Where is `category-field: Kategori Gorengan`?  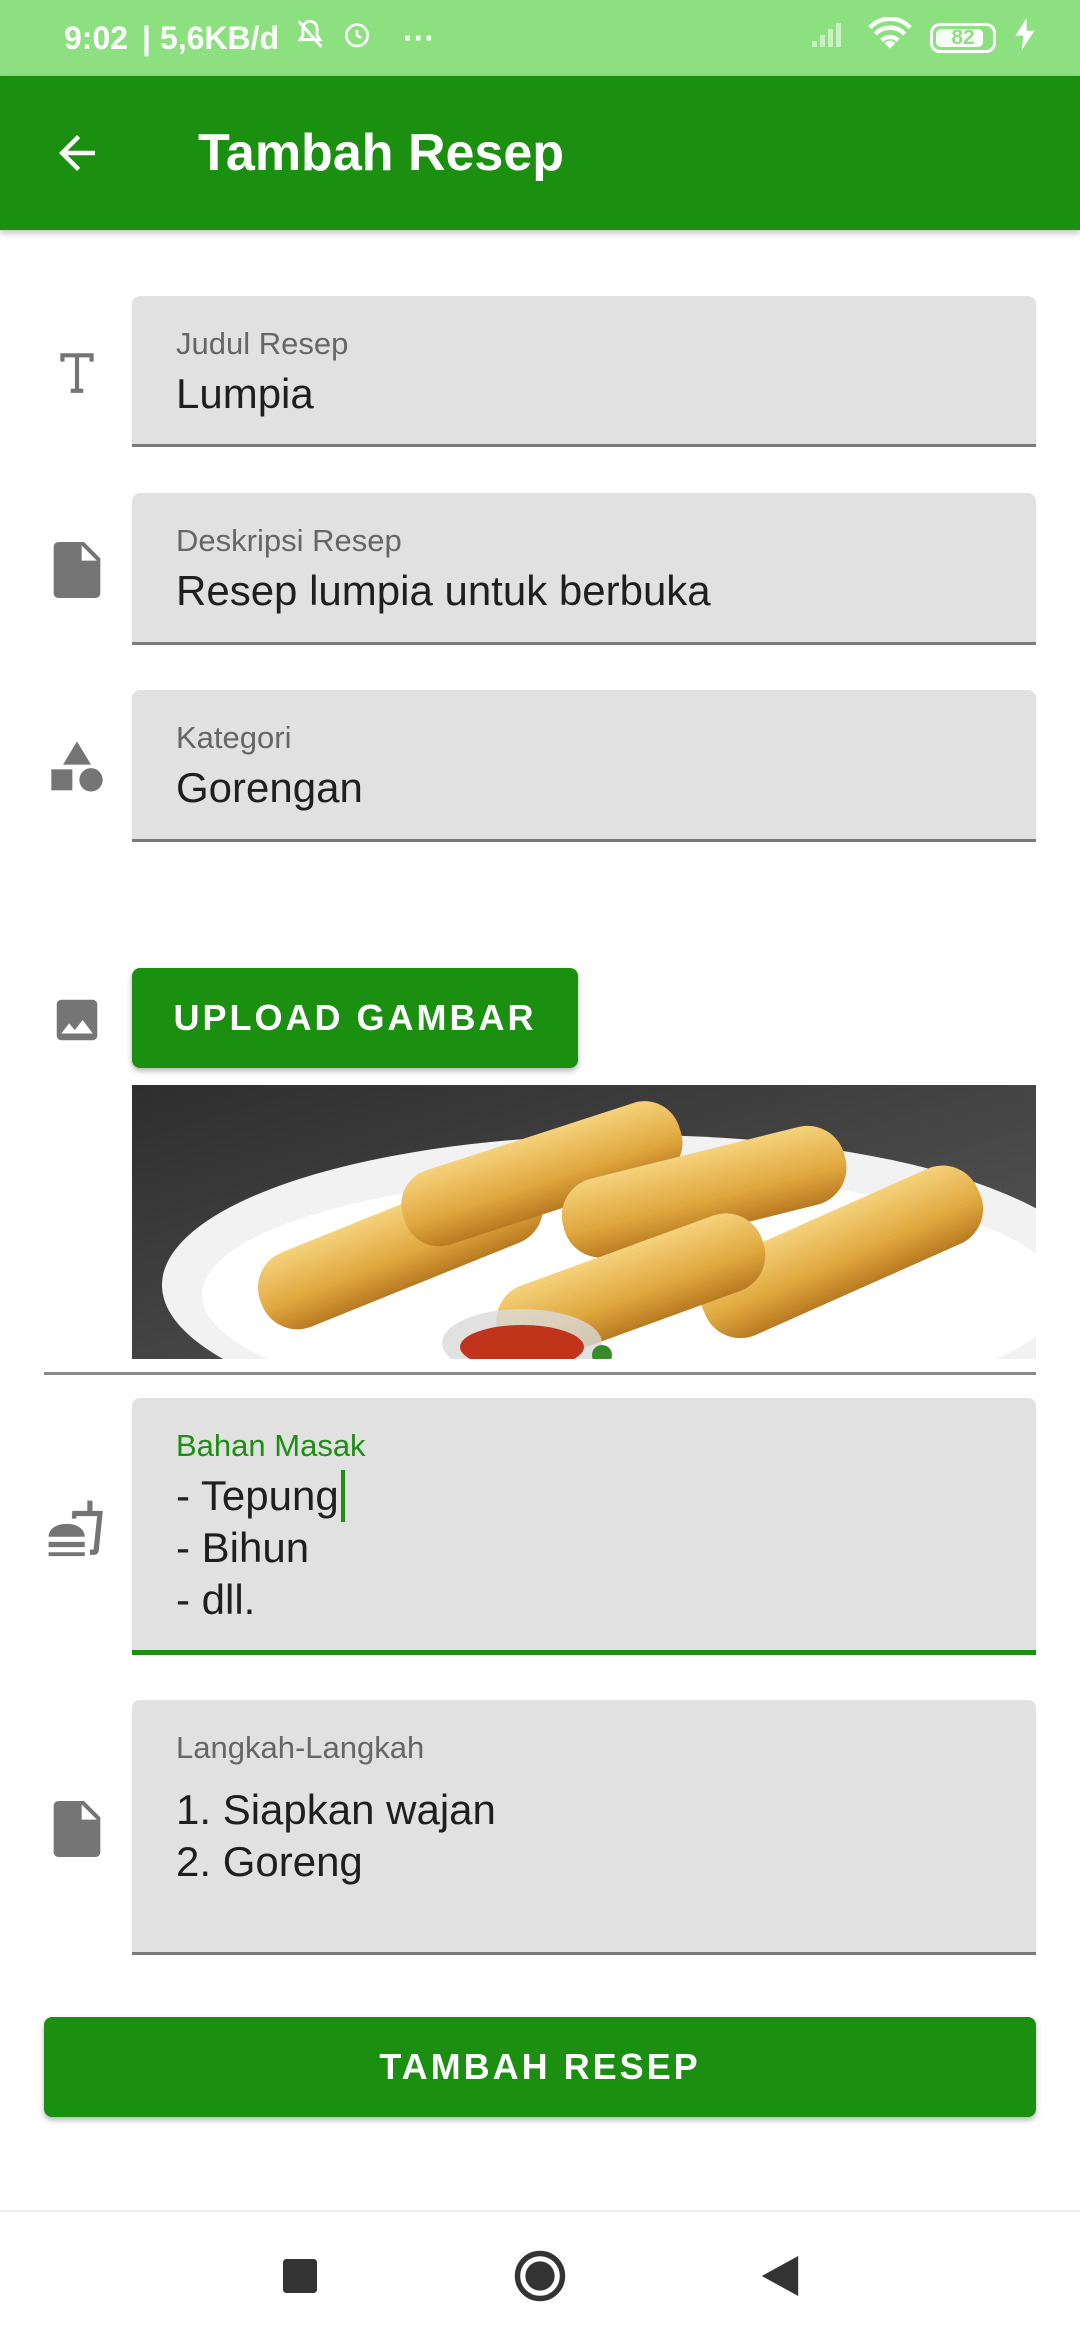 category-field: Kategori Gorengan is located at coordinates (584, 766).